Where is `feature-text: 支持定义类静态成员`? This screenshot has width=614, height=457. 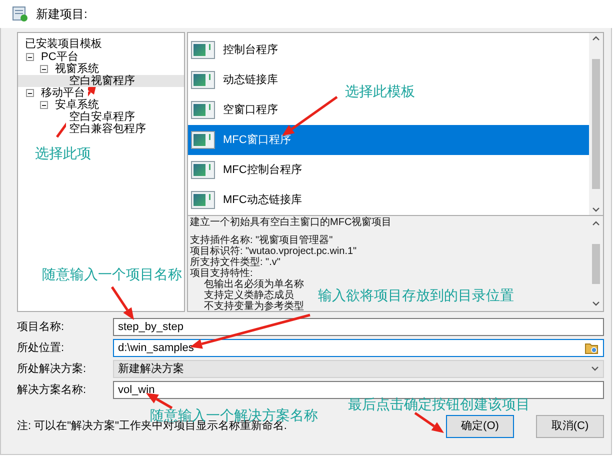
feature-text: 支持定义类静态成员 is located at coordinates (249, 295).